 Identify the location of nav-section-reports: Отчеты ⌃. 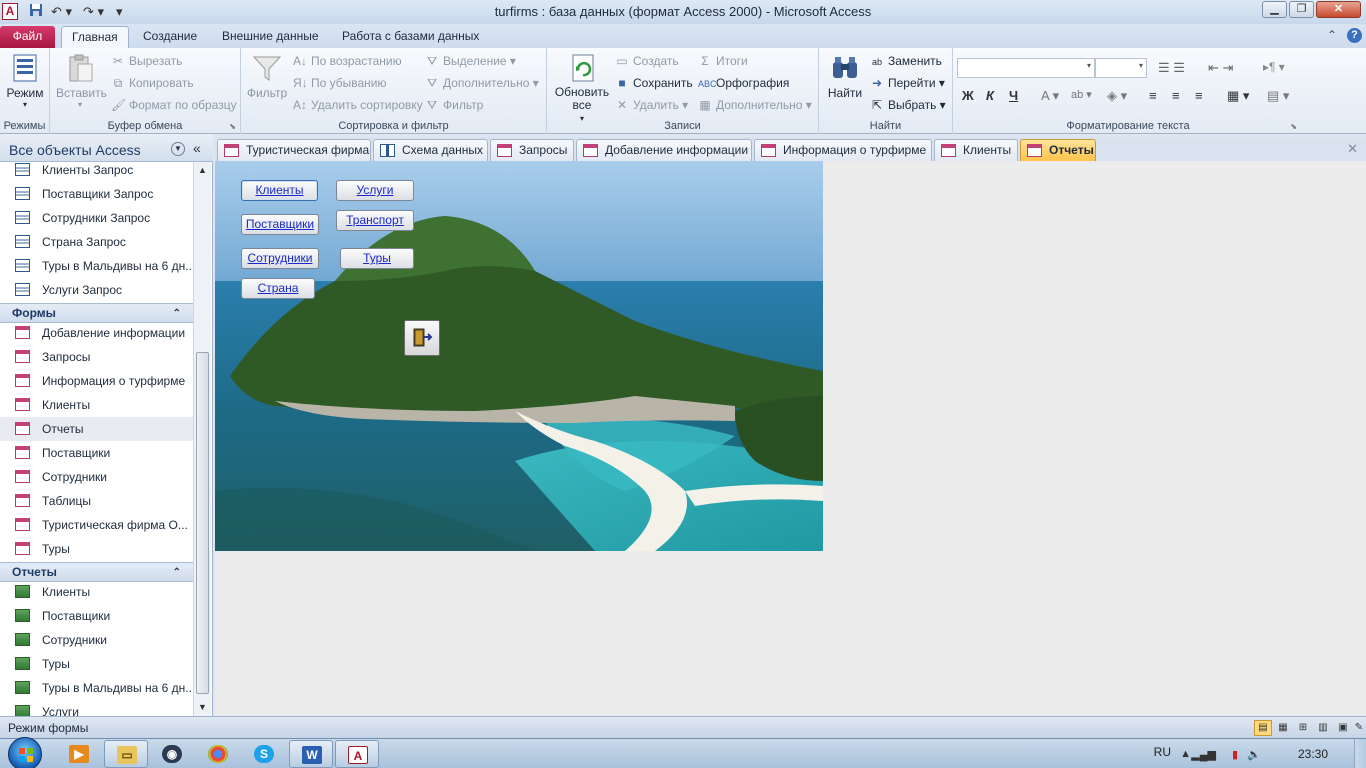
(96, 572).